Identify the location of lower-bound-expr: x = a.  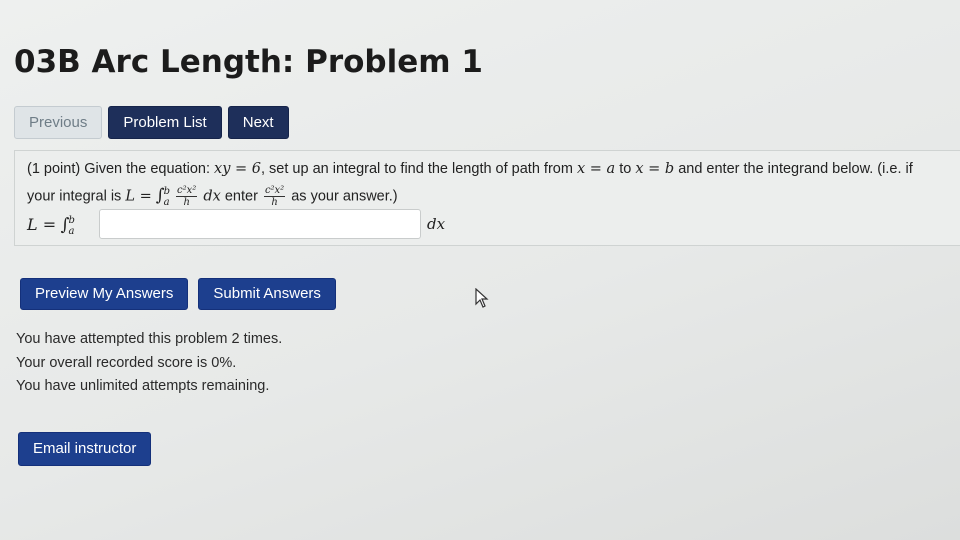
(596, 169).